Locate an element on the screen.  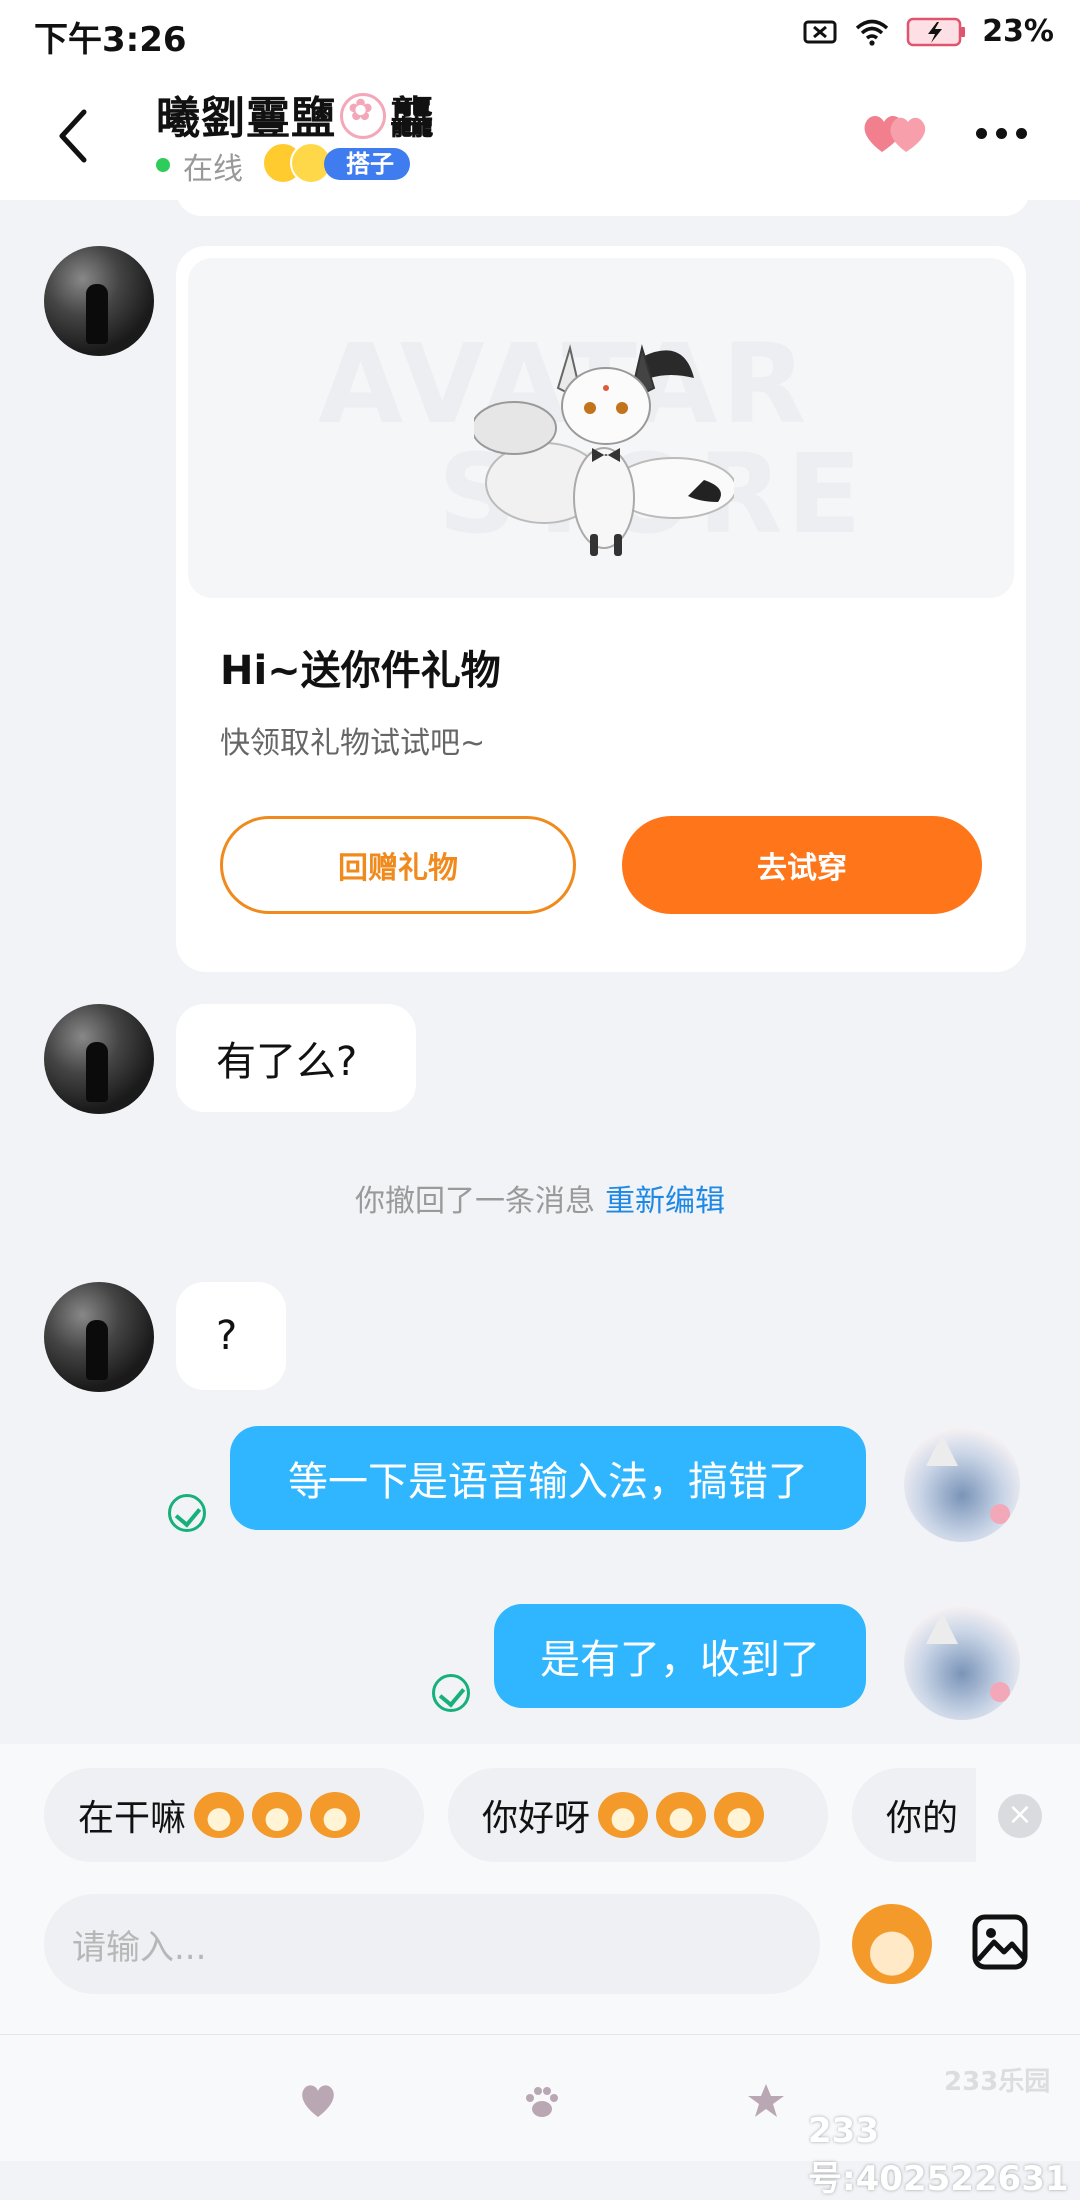
status-bar: 下午3:26 23% is located at coordinates (540, 33).